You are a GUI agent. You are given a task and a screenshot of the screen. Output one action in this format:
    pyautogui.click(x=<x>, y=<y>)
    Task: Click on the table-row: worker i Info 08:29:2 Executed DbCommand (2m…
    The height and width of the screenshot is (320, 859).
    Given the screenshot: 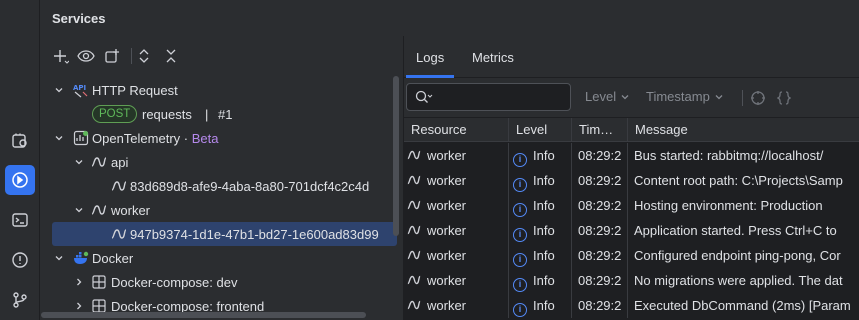 What is the action you would take?
    pyautogui.click(x=631, y=305)
    